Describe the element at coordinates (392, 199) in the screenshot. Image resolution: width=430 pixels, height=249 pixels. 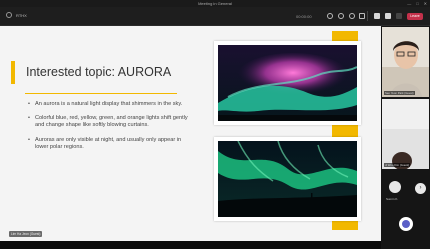
I see `participant-name: Sumin K.` at that location.